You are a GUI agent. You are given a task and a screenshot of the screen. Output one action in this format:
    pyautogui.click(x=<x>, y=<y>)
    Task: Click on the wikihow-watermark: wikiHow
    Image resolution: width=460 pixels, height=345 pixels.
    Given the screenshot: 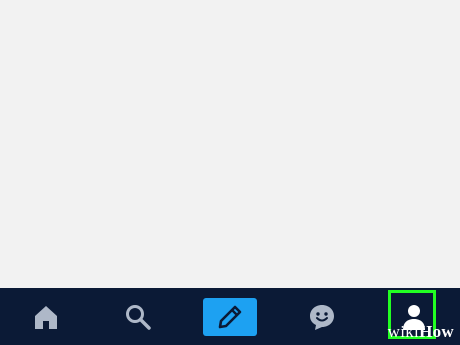 What is the action you would take?
    pyautogui.click(x=421, y=332)
    